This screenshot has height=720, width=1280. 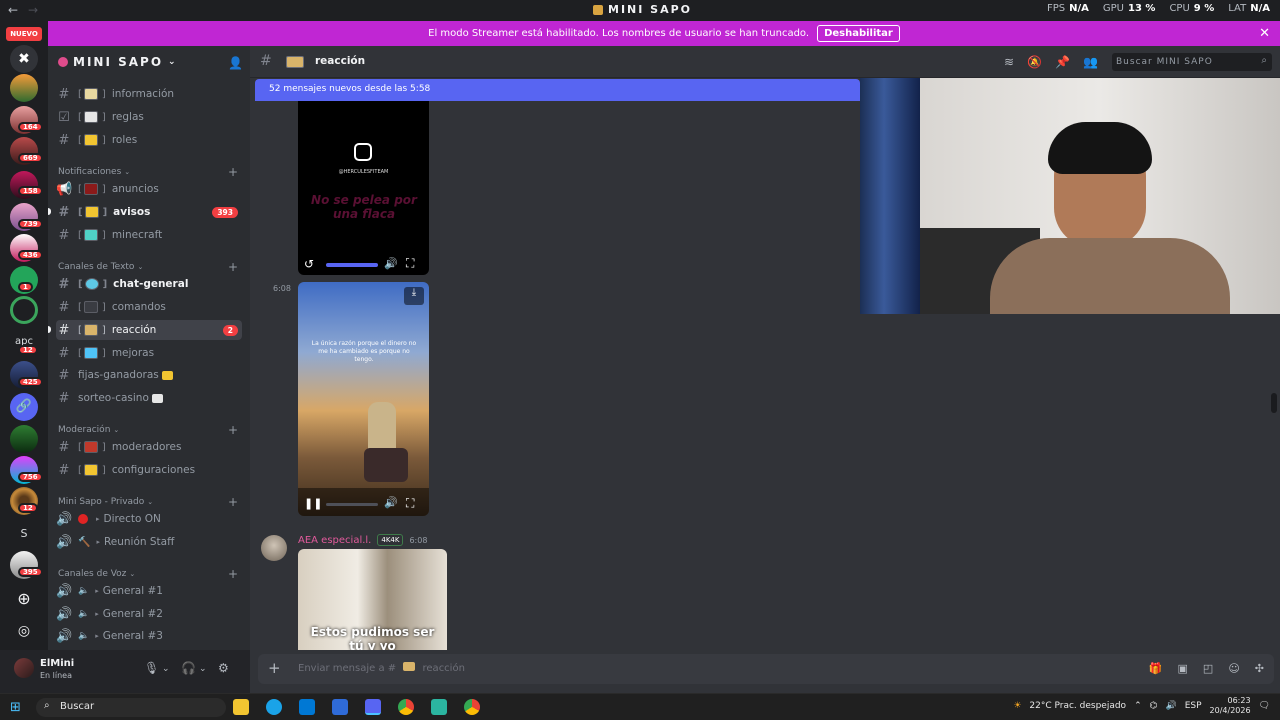 What do you see at coordinates (151, 430) in the screenshot?
I see `category-moderacion: Moderación ⌄ +` at bounding box center [151, 430].